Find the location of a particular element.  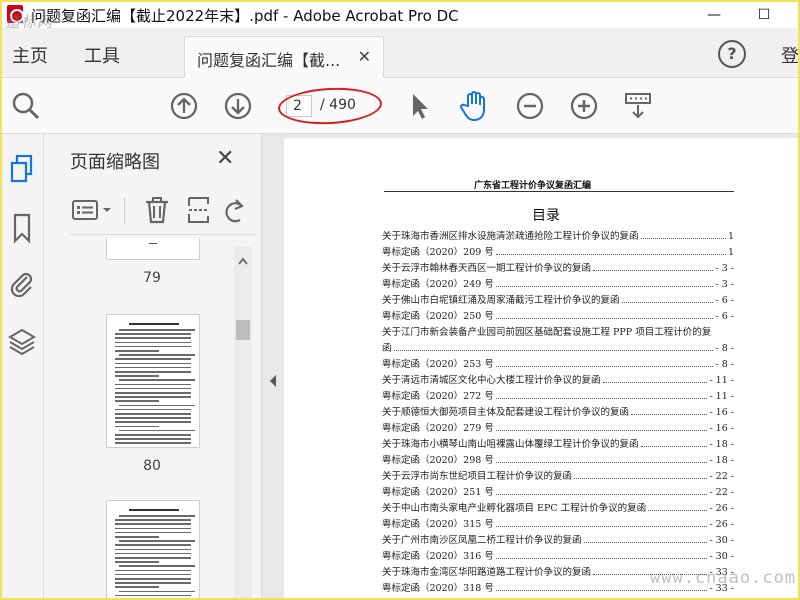

toc-entry: 关于佛山市白坭镇红涌及周家涌截污工程计价争议的复函 - 6 - is located at coordinates (558, 298).